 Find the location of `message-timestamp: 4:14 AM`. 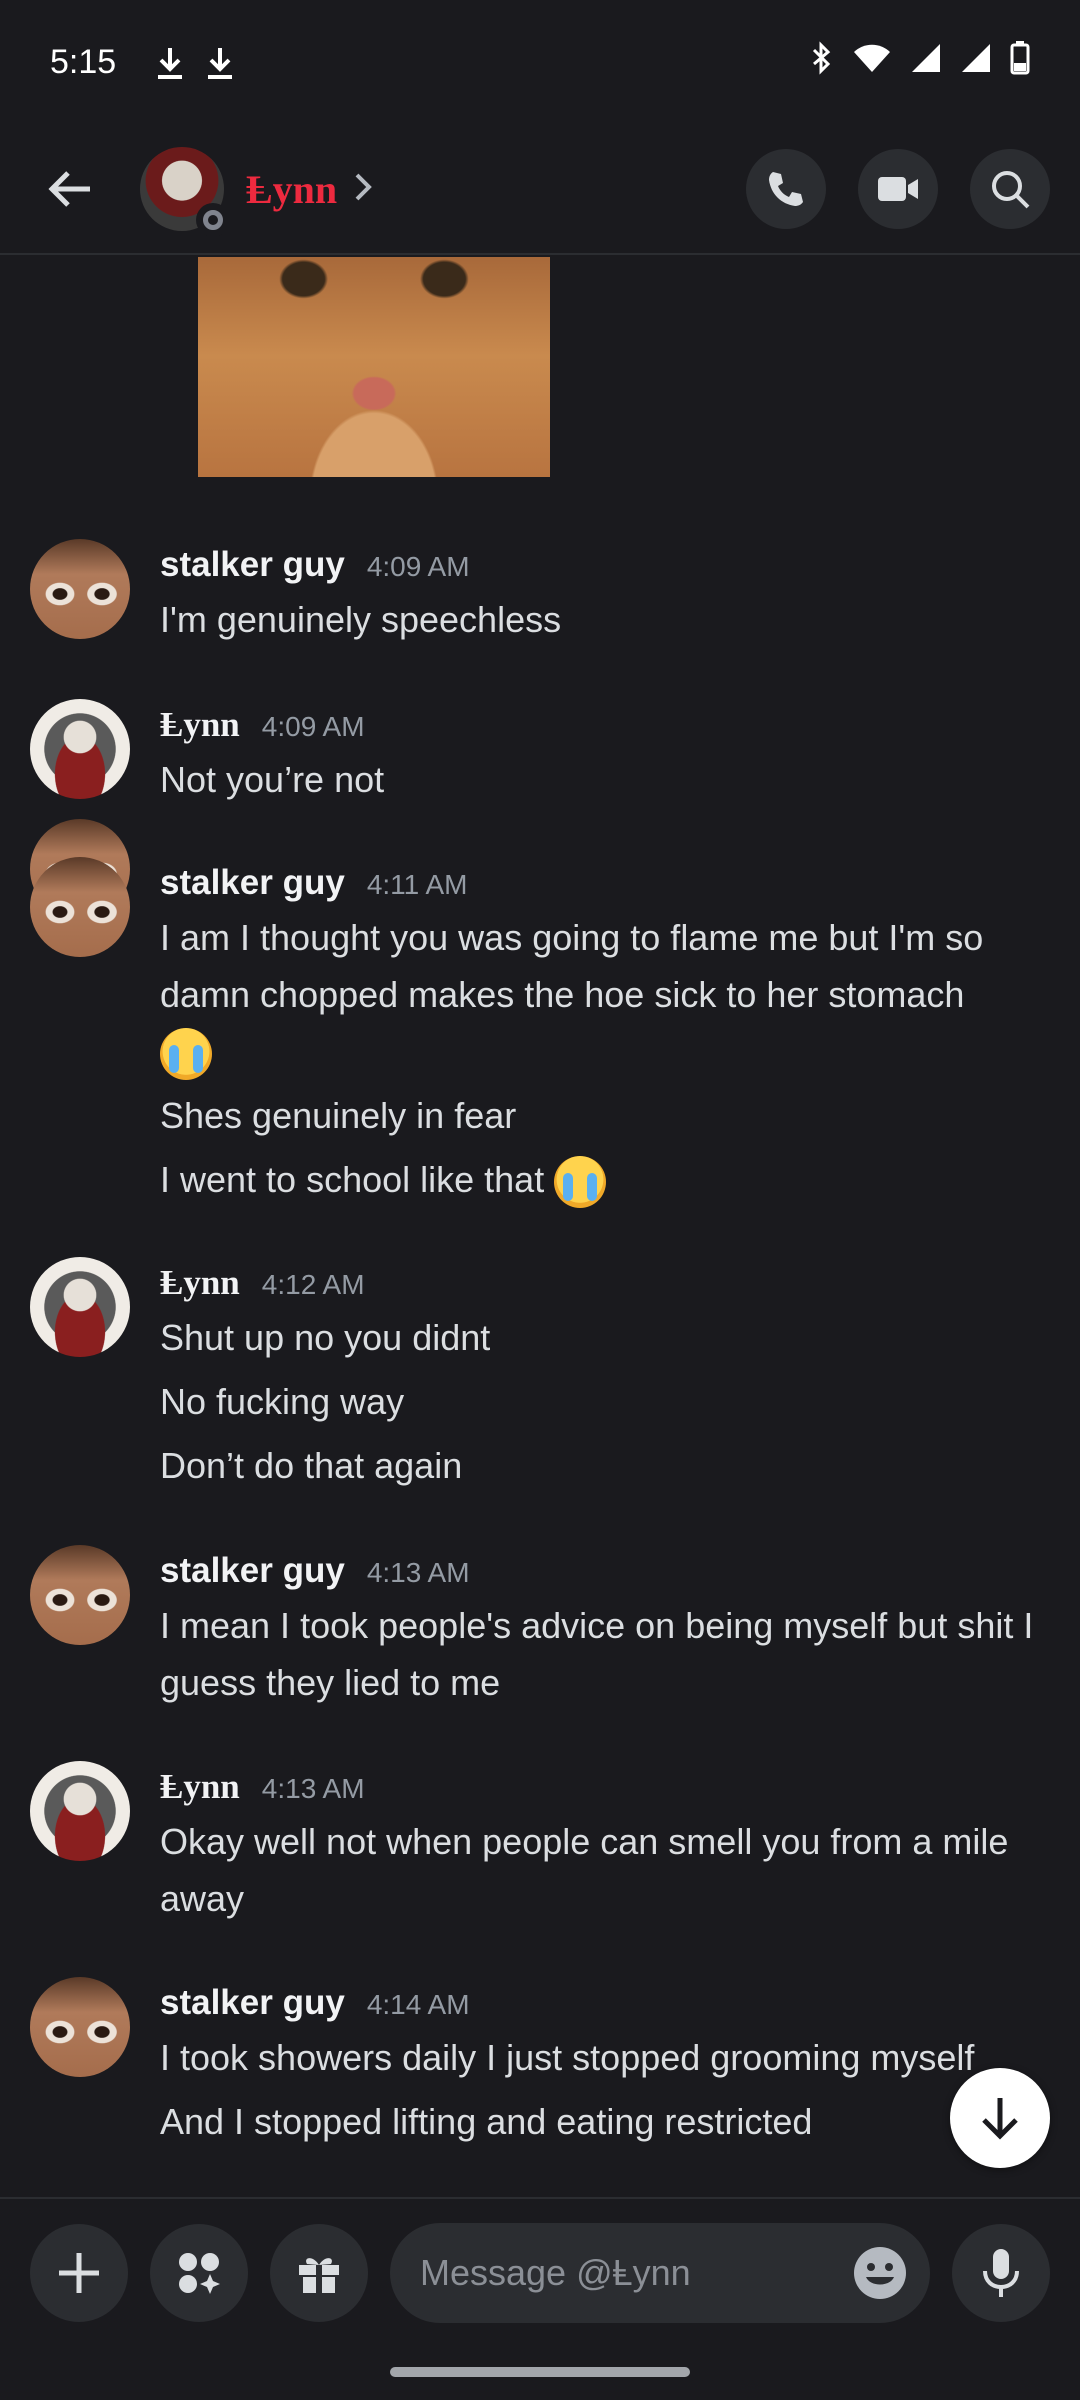

message-timestamp: 4:14 AM is located at coordinates (418, 2004).